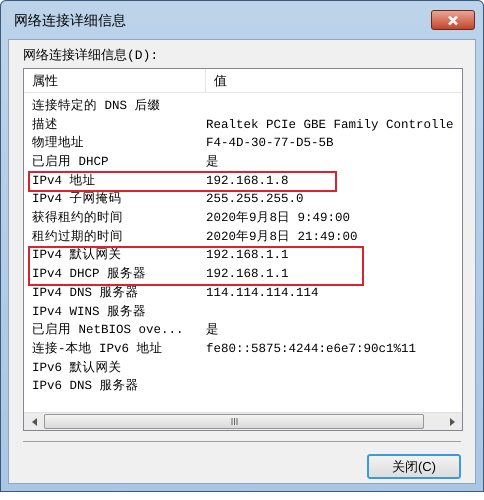 Image resolution: width=484 pixels, height=500 pixels. What do you see at coordinates (77, 255) in the screenshot?
I see `property-cell-text: IPv4 默认网关` at bounding box center [77, 255].